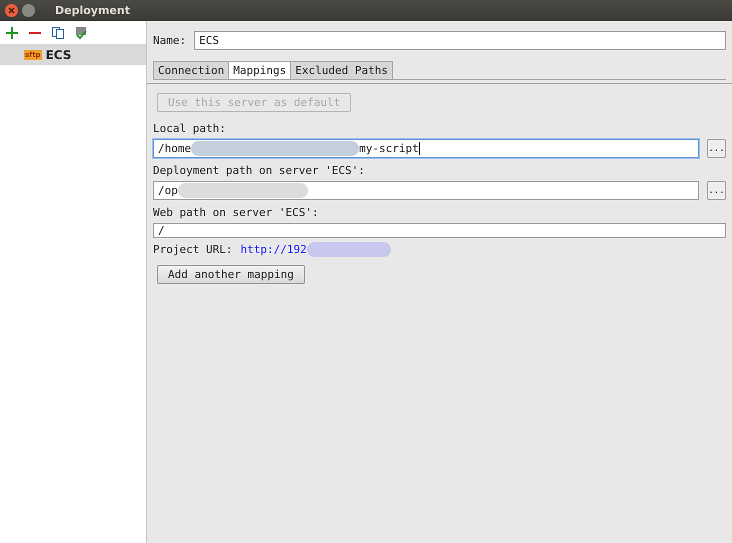 This screenshot has width=732, height=543. Describe the element at coordinates (341, 70) in the screenshot. I see `tab: Excluded Paths` at that location.